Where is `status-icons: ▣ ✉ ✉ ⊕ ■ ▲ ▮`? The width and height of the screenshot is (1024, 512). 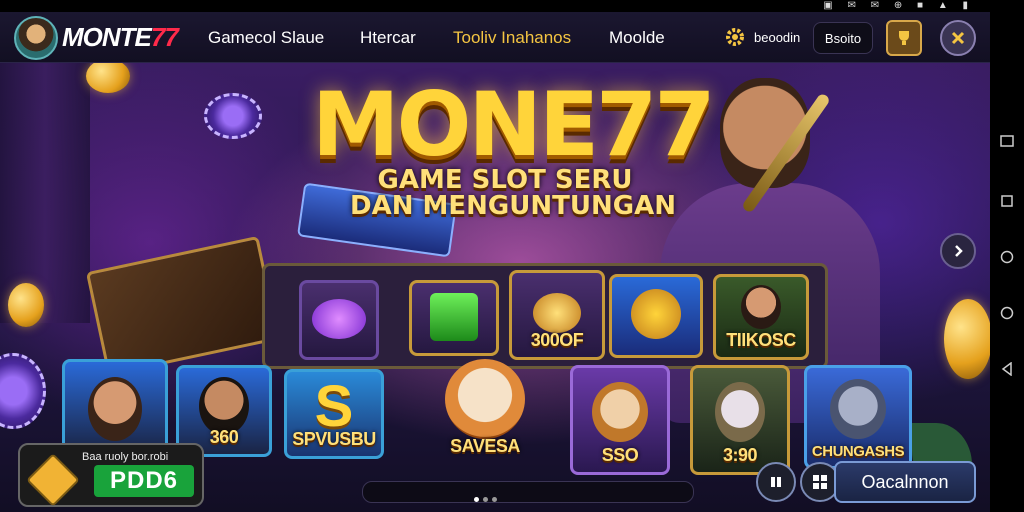
status-icons: ▣ ✉ ✉ ⊕ ■ ▲ ▮ is located at coordinates (898, 5).